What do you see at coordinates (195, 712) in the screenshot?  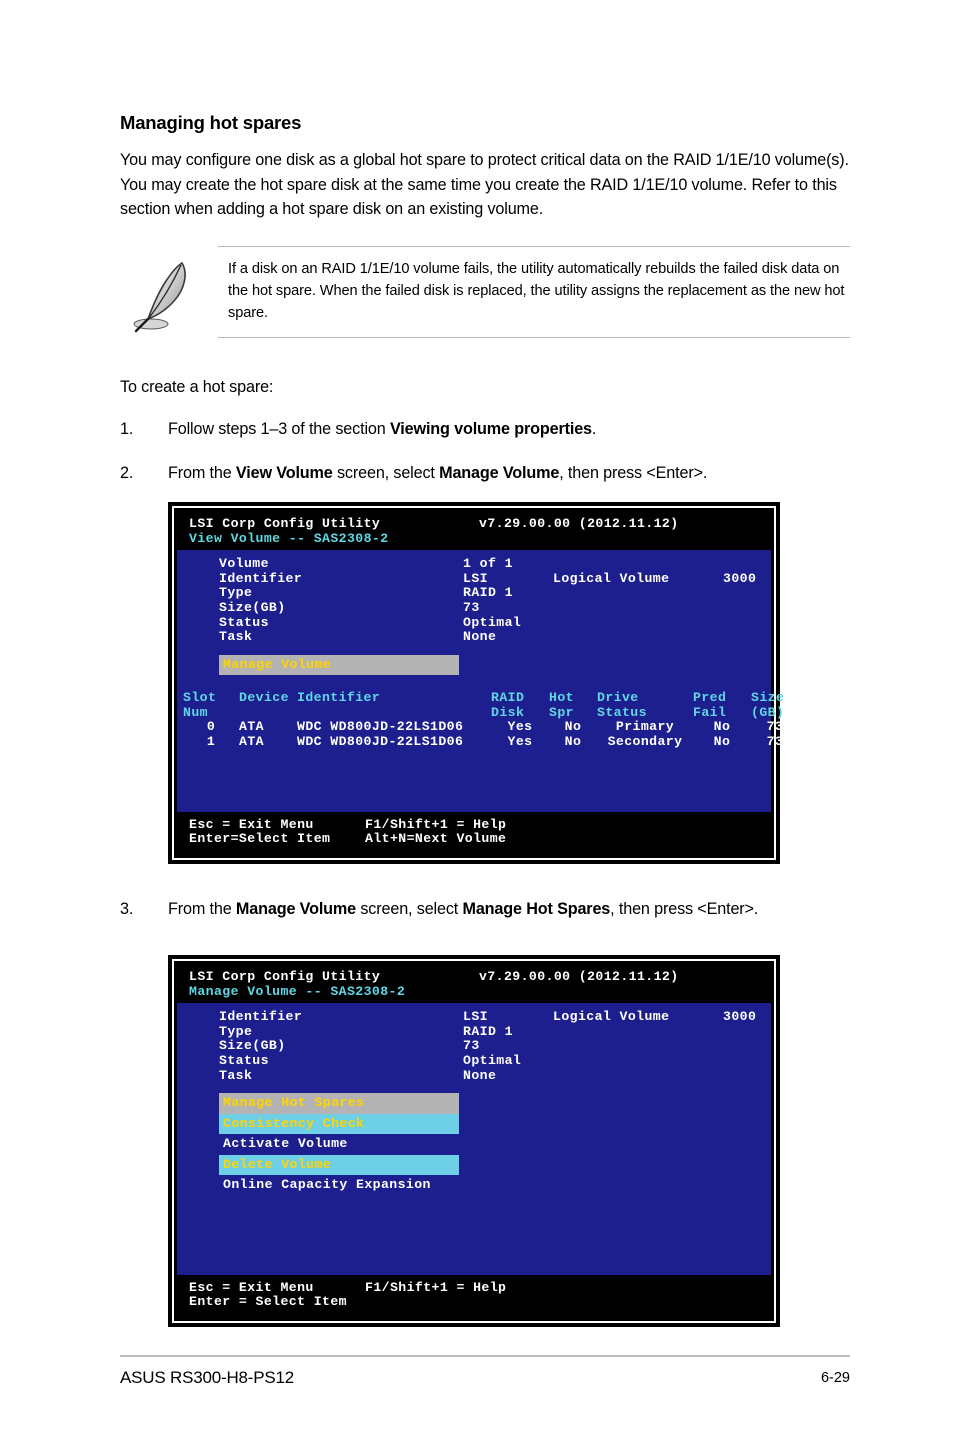 I see `col-head-num: Num` at bounding box center [195, 712].